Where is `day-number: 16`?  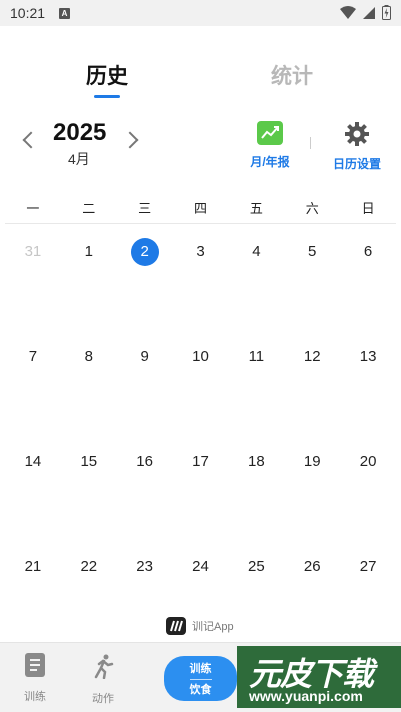 day-number: 16 is located at coordinates (144, 461).